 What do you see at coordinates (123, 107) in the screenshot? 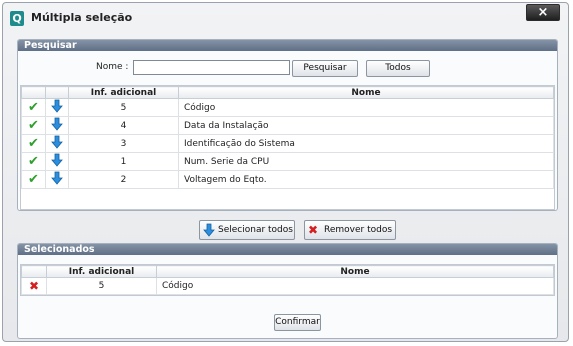
I see `result-info: 5` at bounding box center [123, 107].